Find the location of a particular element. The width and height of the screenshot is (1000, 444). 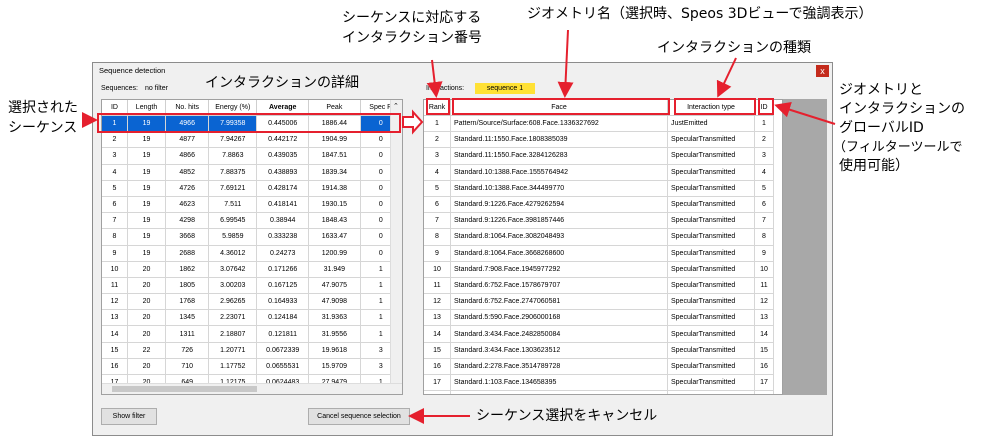

annotation-rank-2: インタラクション番号 is located at coordinates (412, 38).